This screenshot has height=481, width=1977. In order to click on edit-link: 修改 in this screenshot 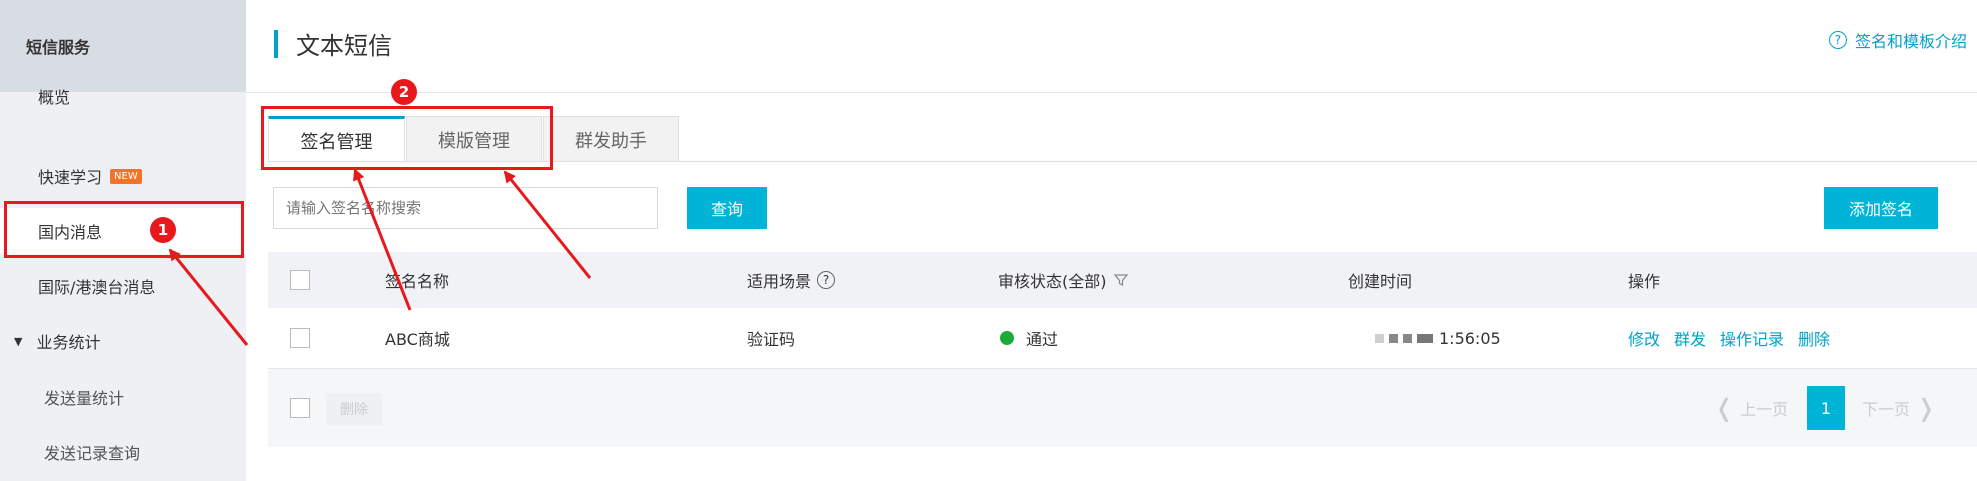, I will do `click(1644, 338)`.